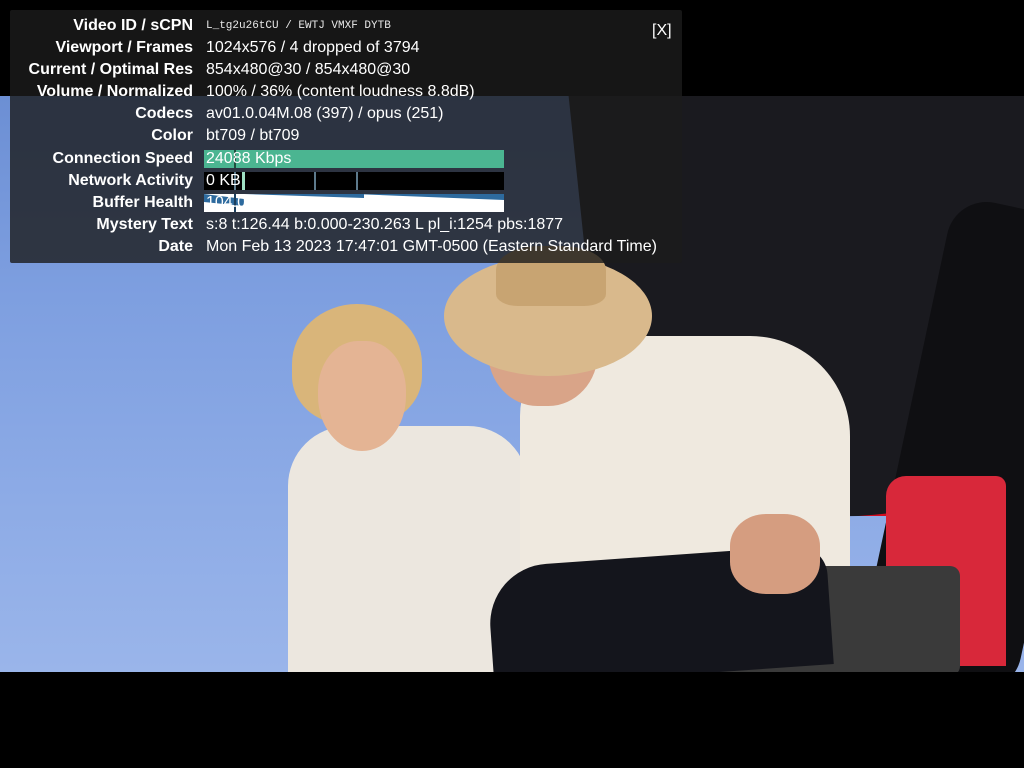 This screenshot has width=1024, height=768. What do you see at coordinates (175, 246) in the screenshot?
I see `label-date: Date` at bounding box center [175, 246].